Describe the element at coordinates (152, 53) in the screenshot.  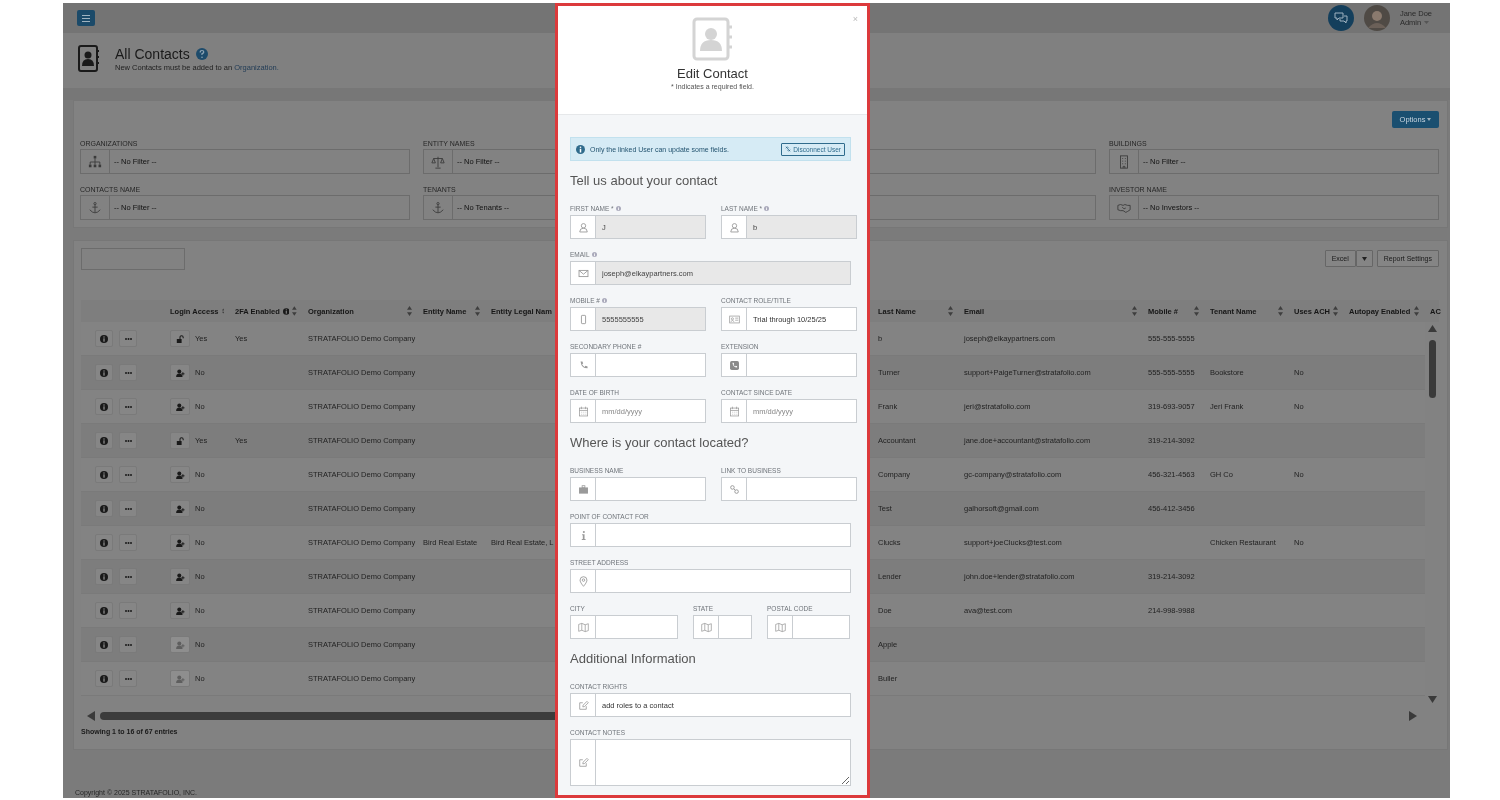
I see `page-title: All Contacts` at that location.